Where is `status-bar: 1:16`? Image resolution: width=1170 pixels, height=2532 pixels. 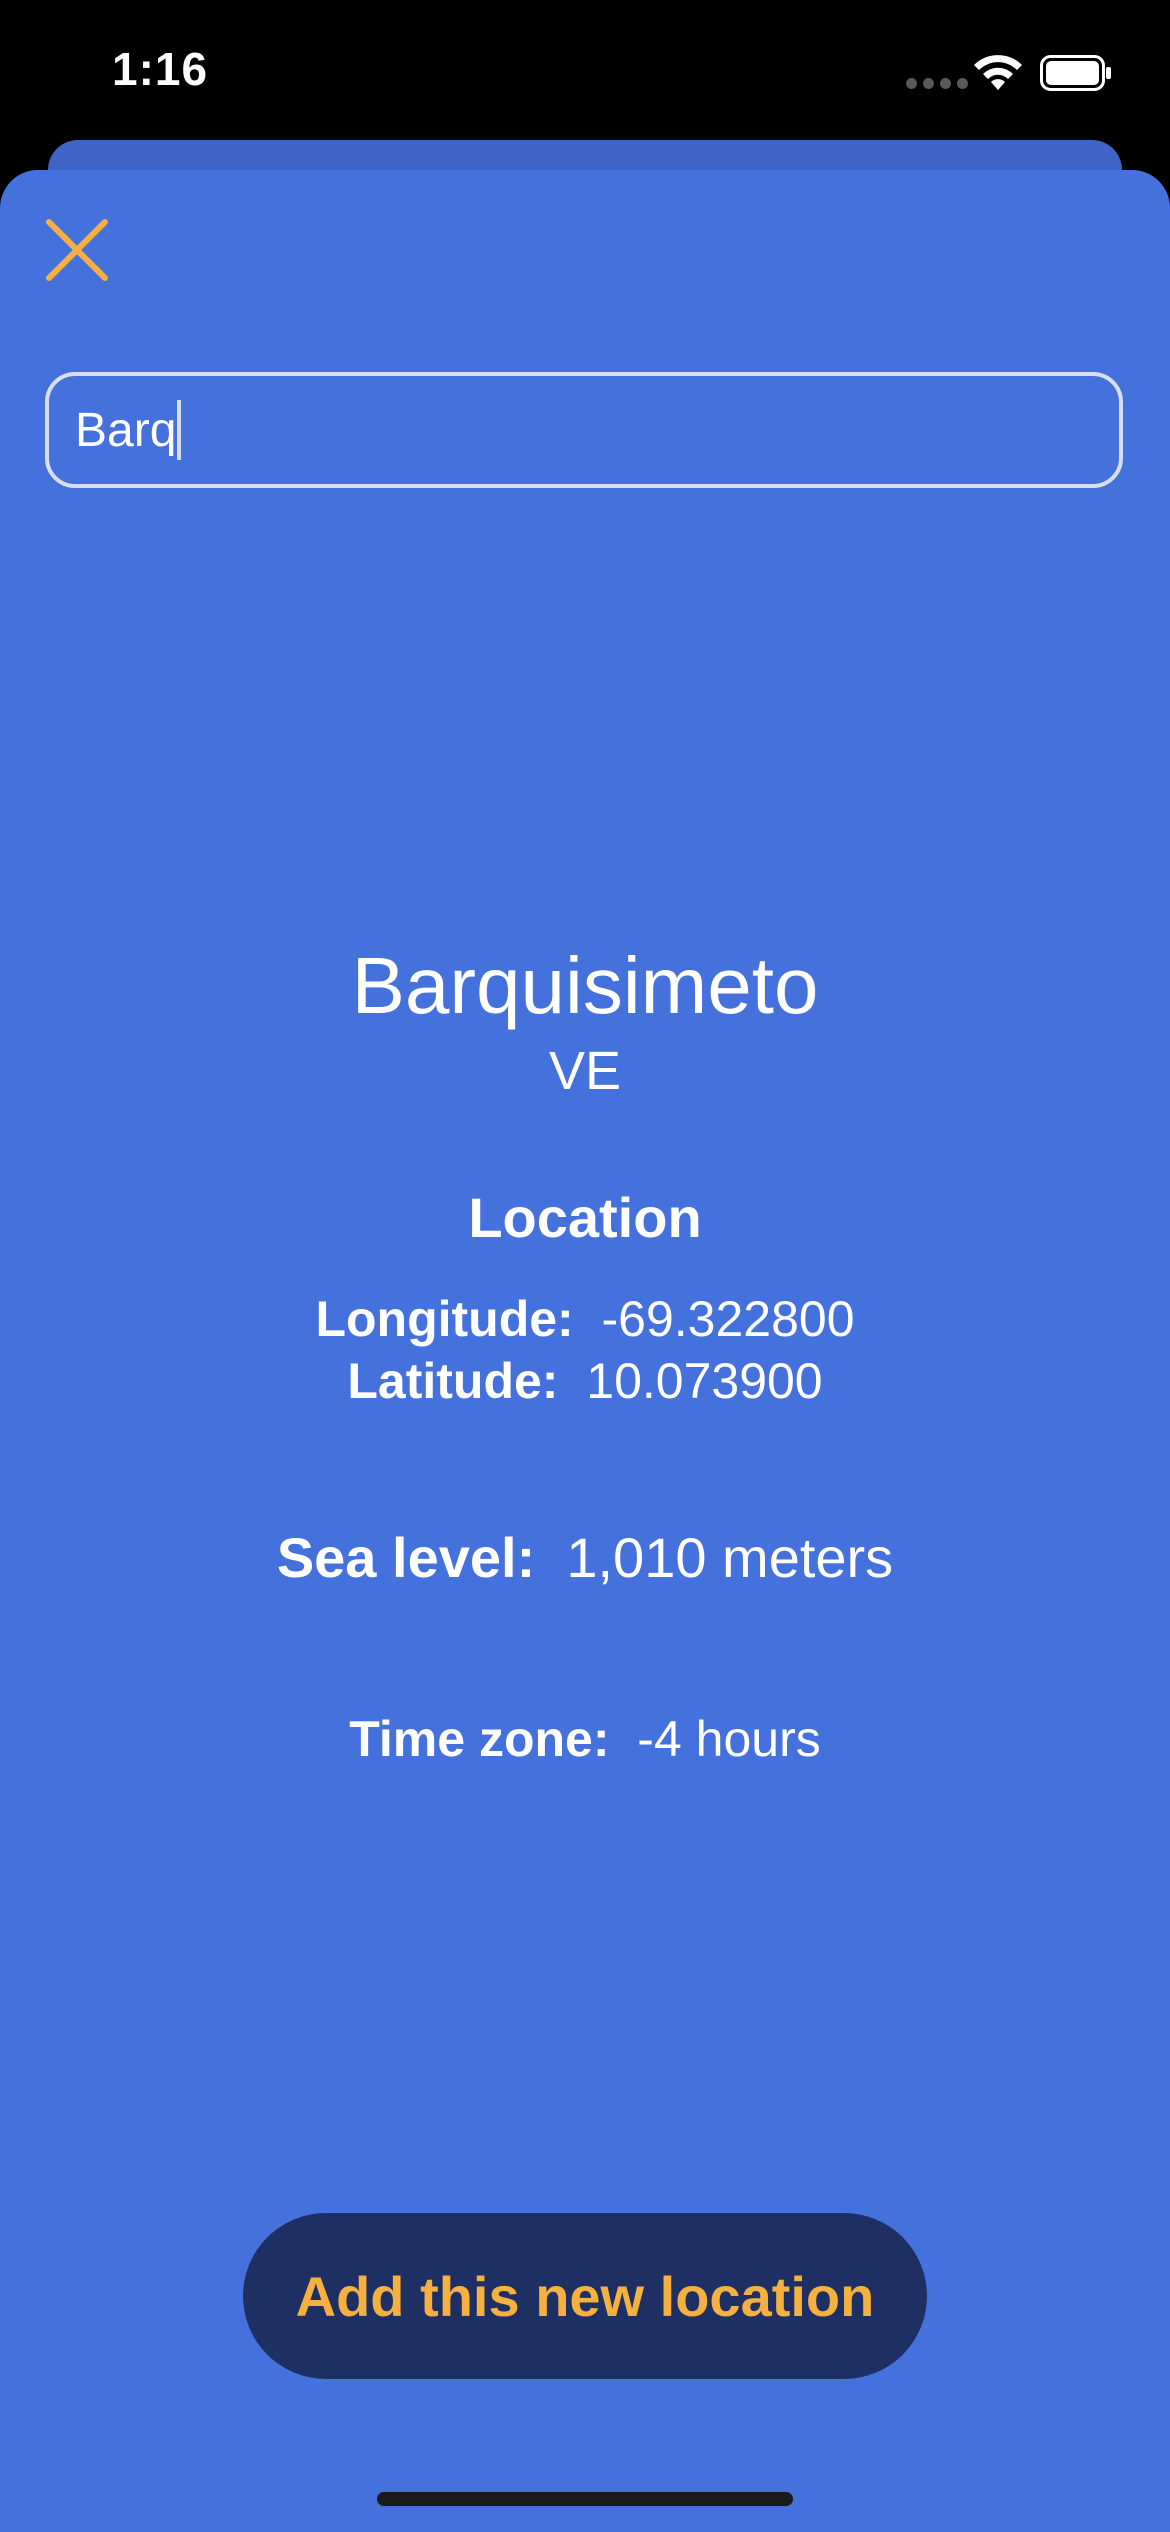
status-bar: 1:16 is located at coordinates (585, 70).